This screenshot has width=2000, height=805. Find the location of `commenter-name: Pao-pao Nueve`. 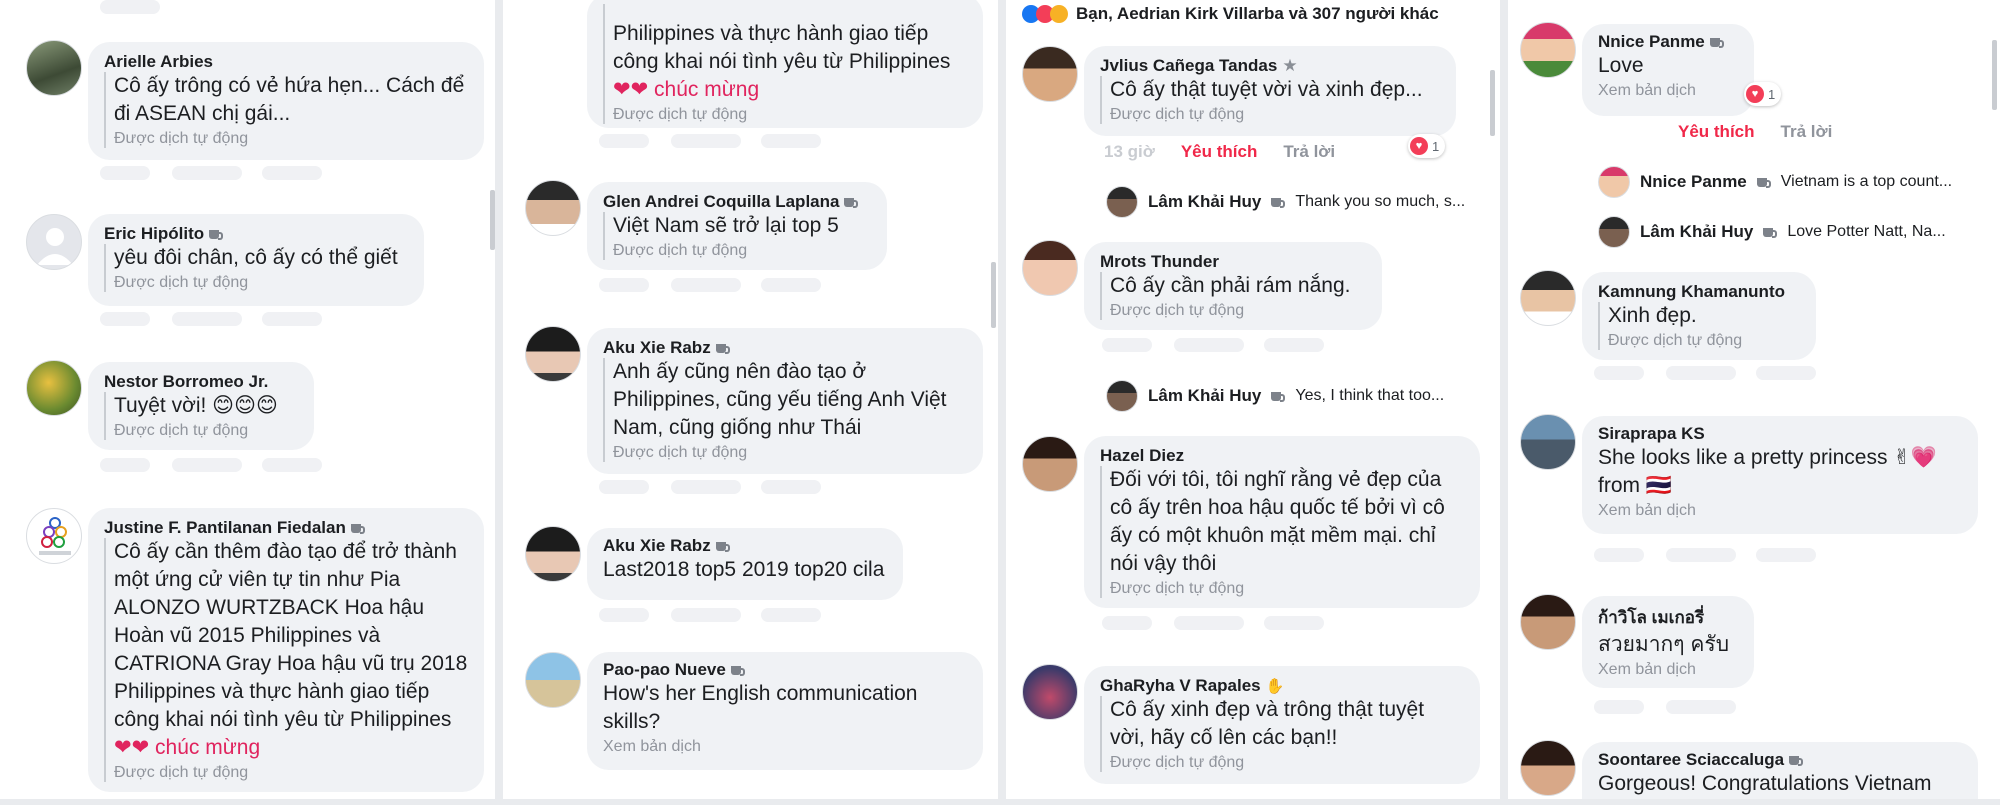

commenter-name: Pao-pao Nueve is located at coordinates (785, 670).